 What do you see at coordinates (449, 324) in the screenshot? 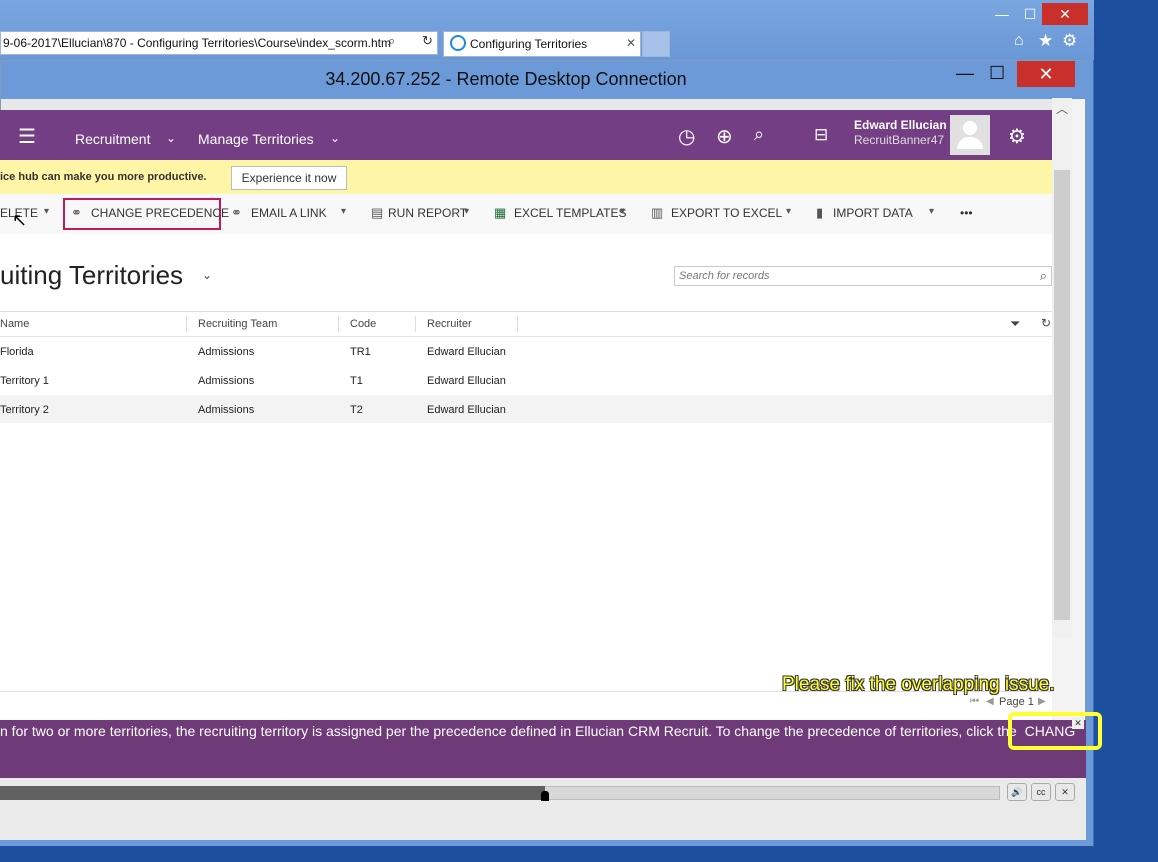
I see `col-recruiter: Recruiter` at bounding box center [449, 324].